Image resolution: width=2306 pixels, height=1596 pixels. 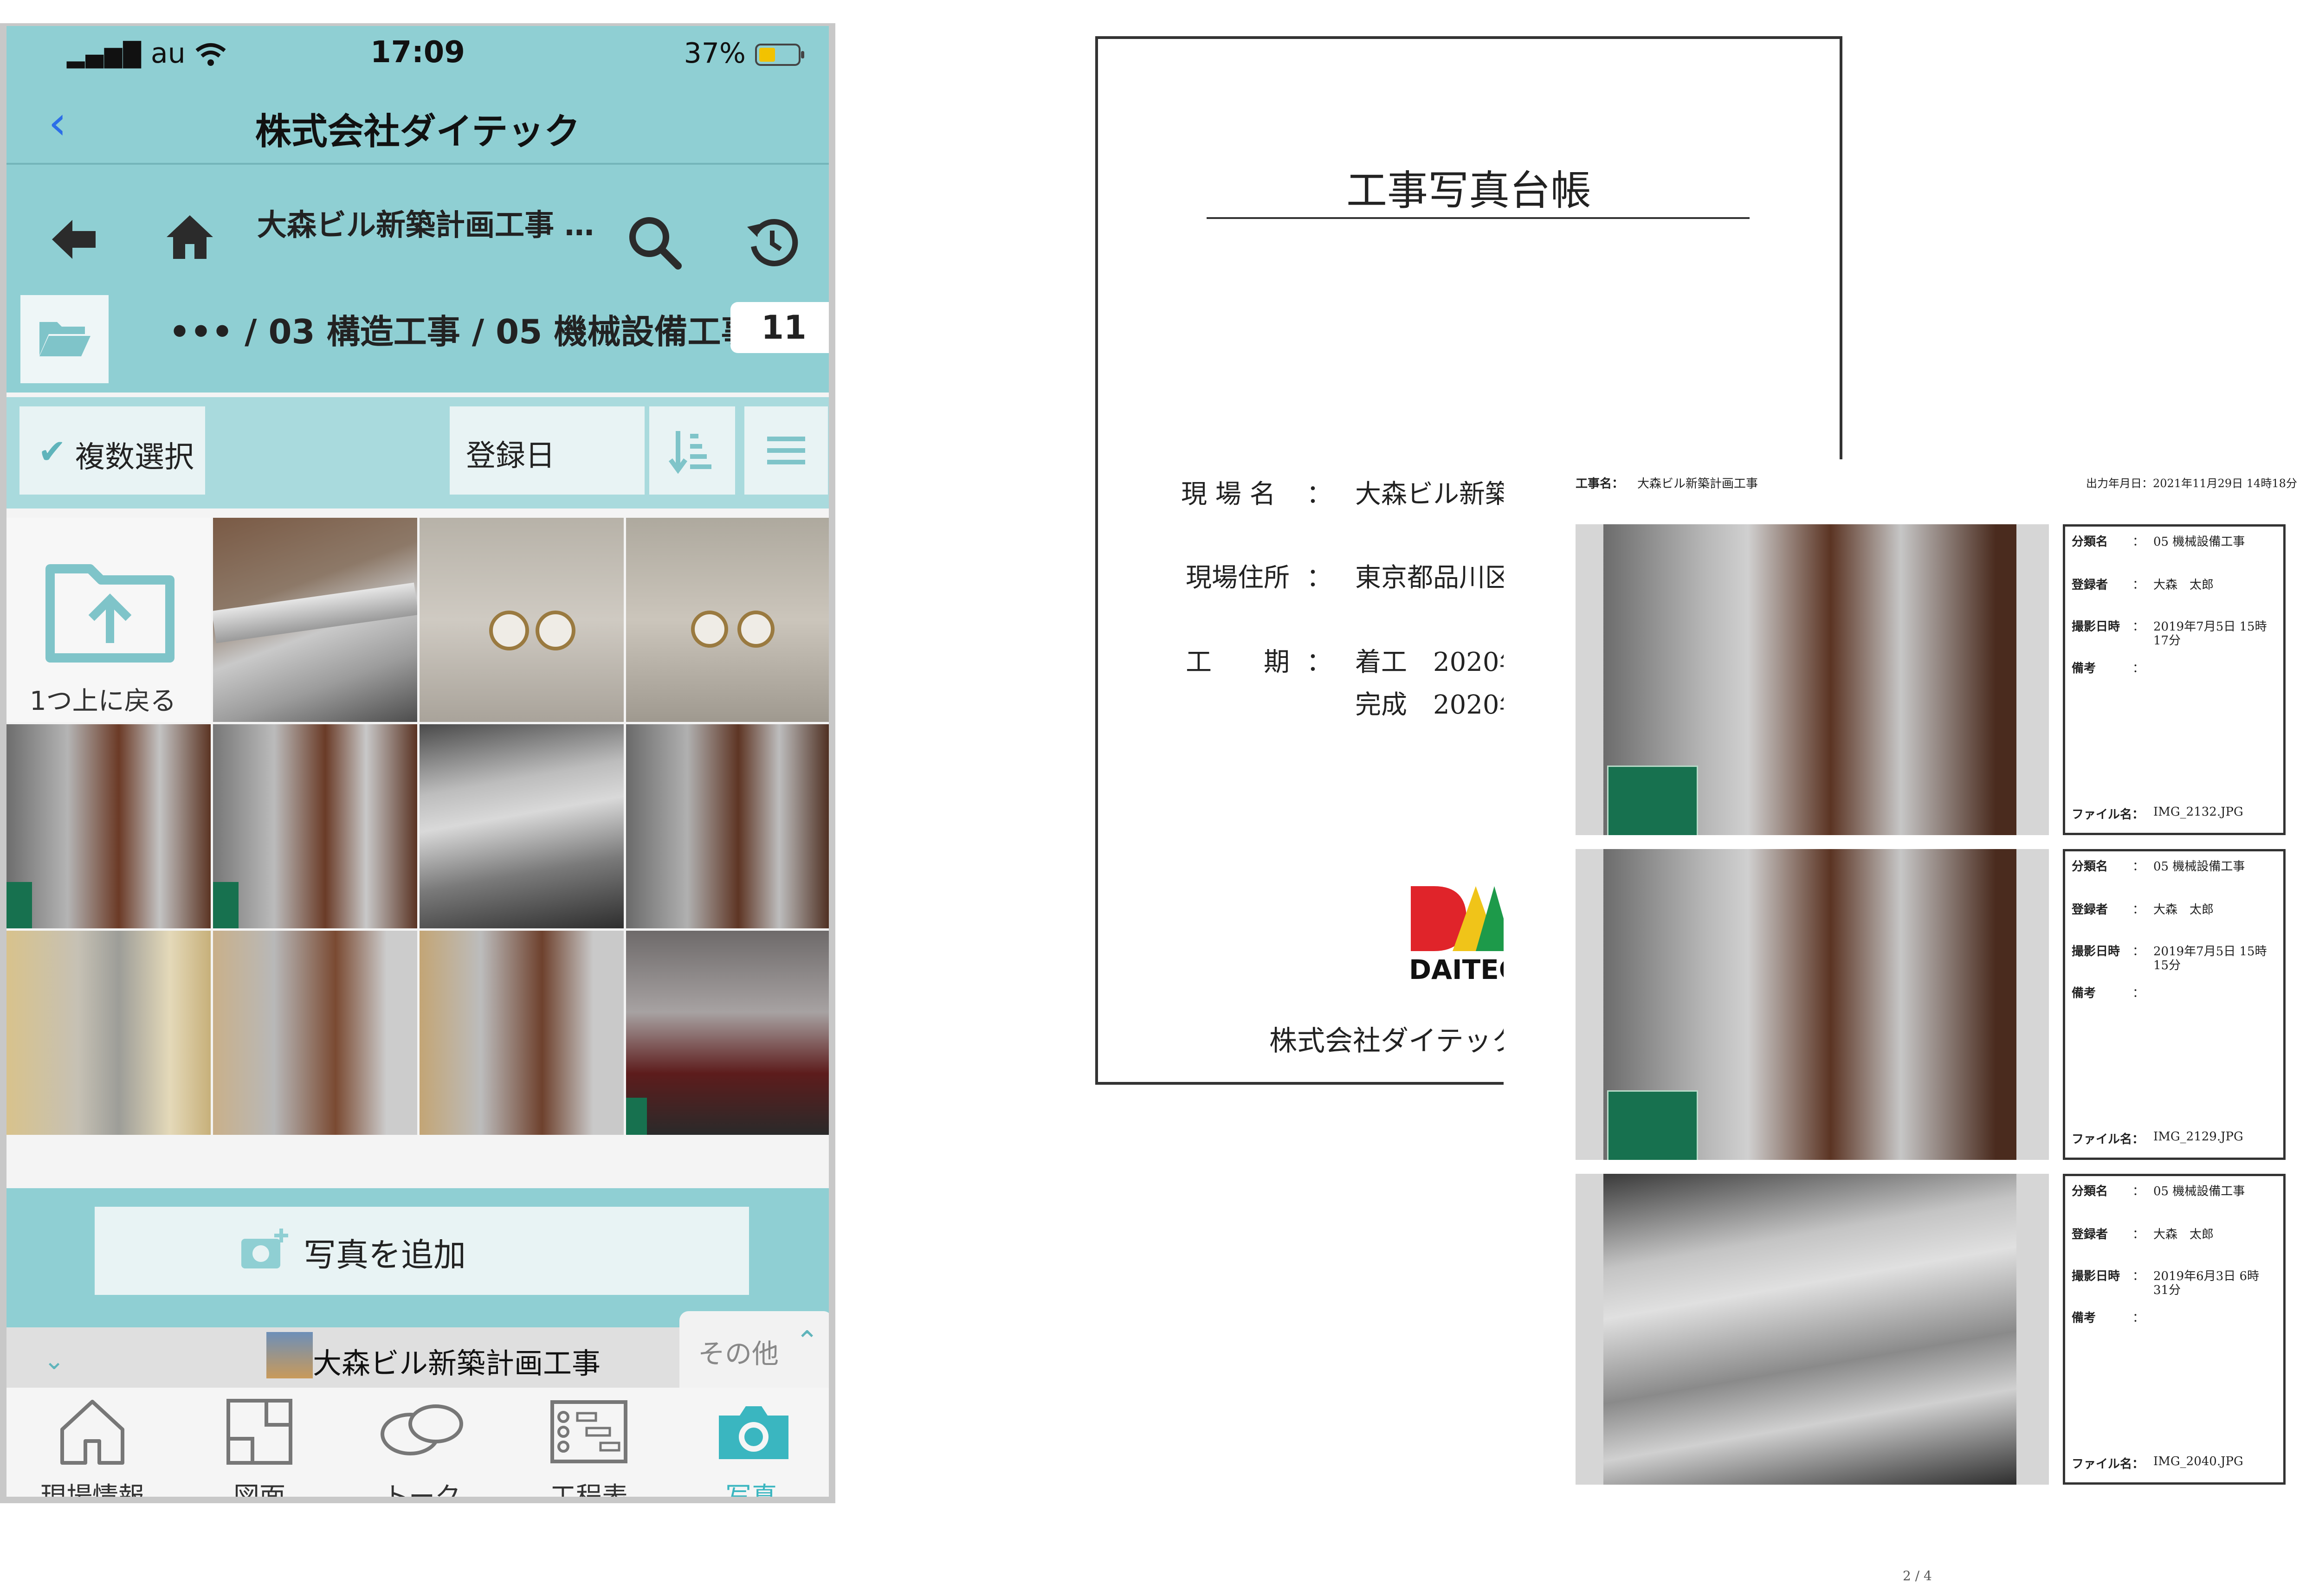 I want to click on period-start-value: 着工 2020年, so click(x=1440, y=662).